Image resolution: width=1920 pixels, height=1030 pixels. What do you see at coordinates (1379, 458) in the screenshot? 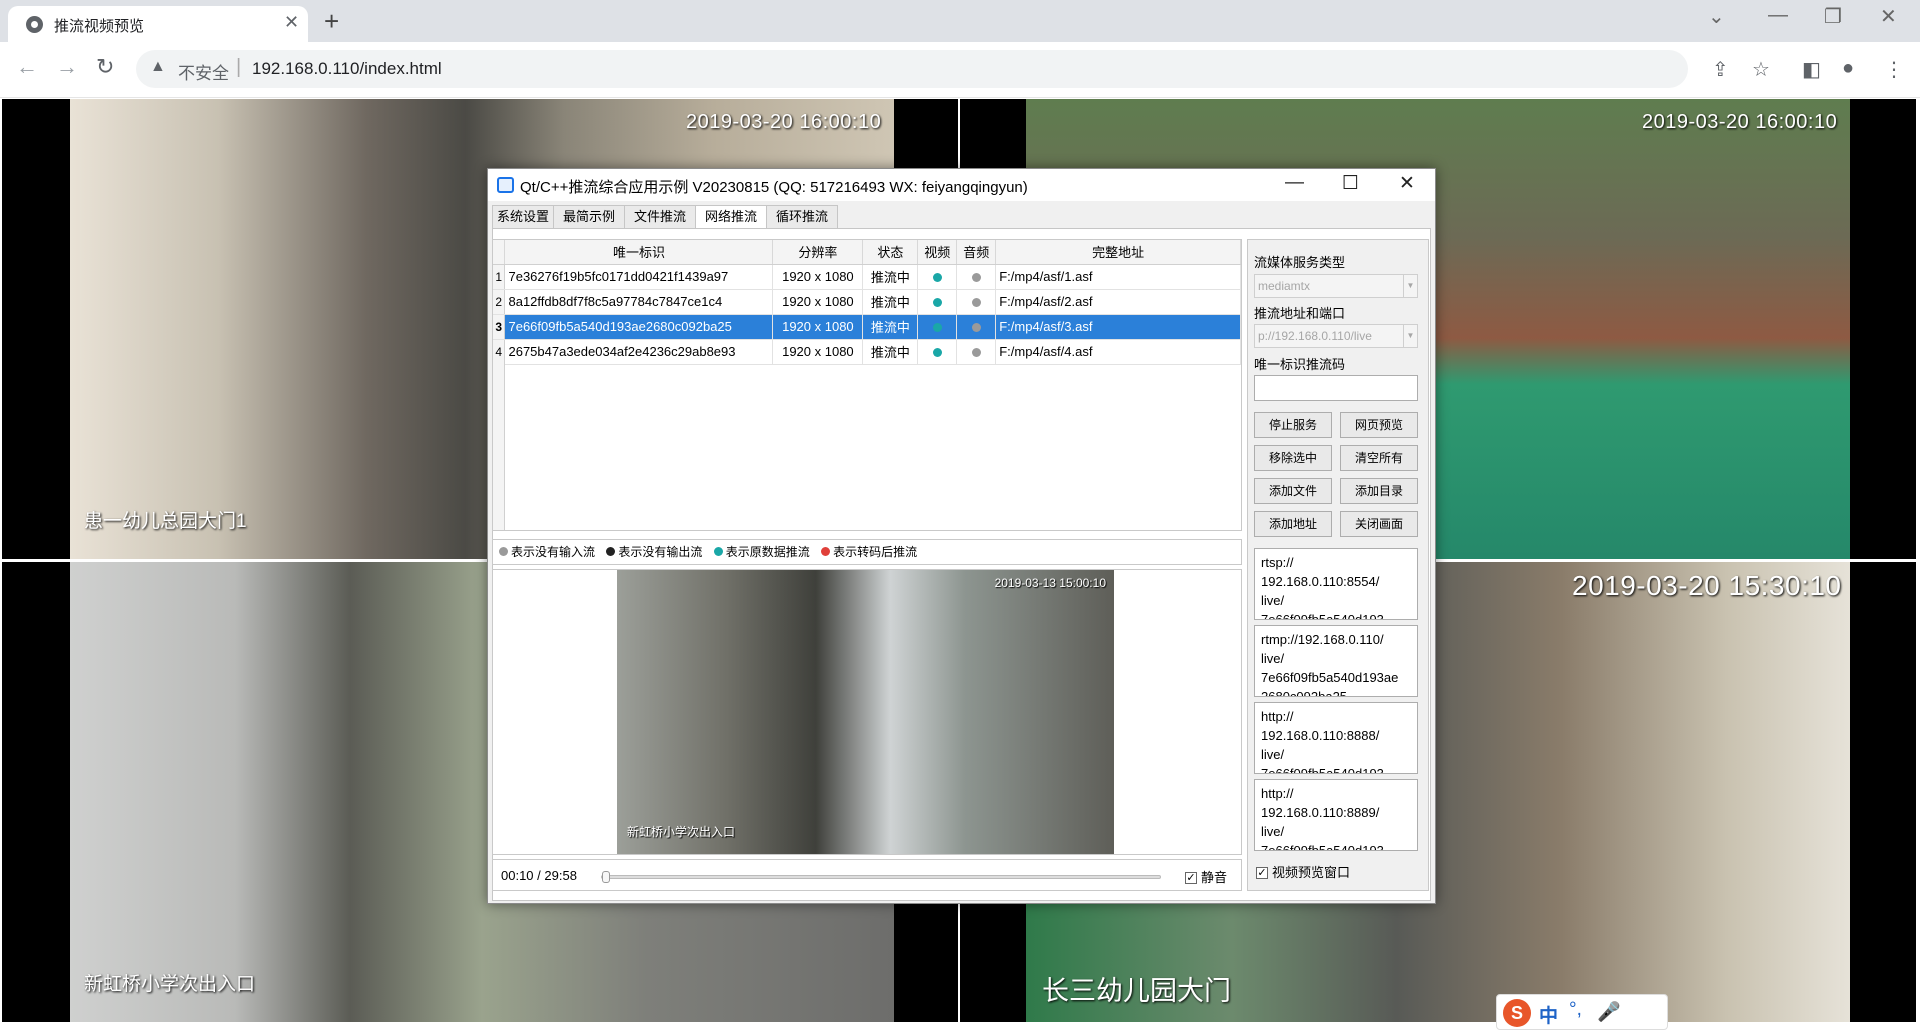
I see `clear-all-button: 清空所有` at bounding box center [1379, 458].